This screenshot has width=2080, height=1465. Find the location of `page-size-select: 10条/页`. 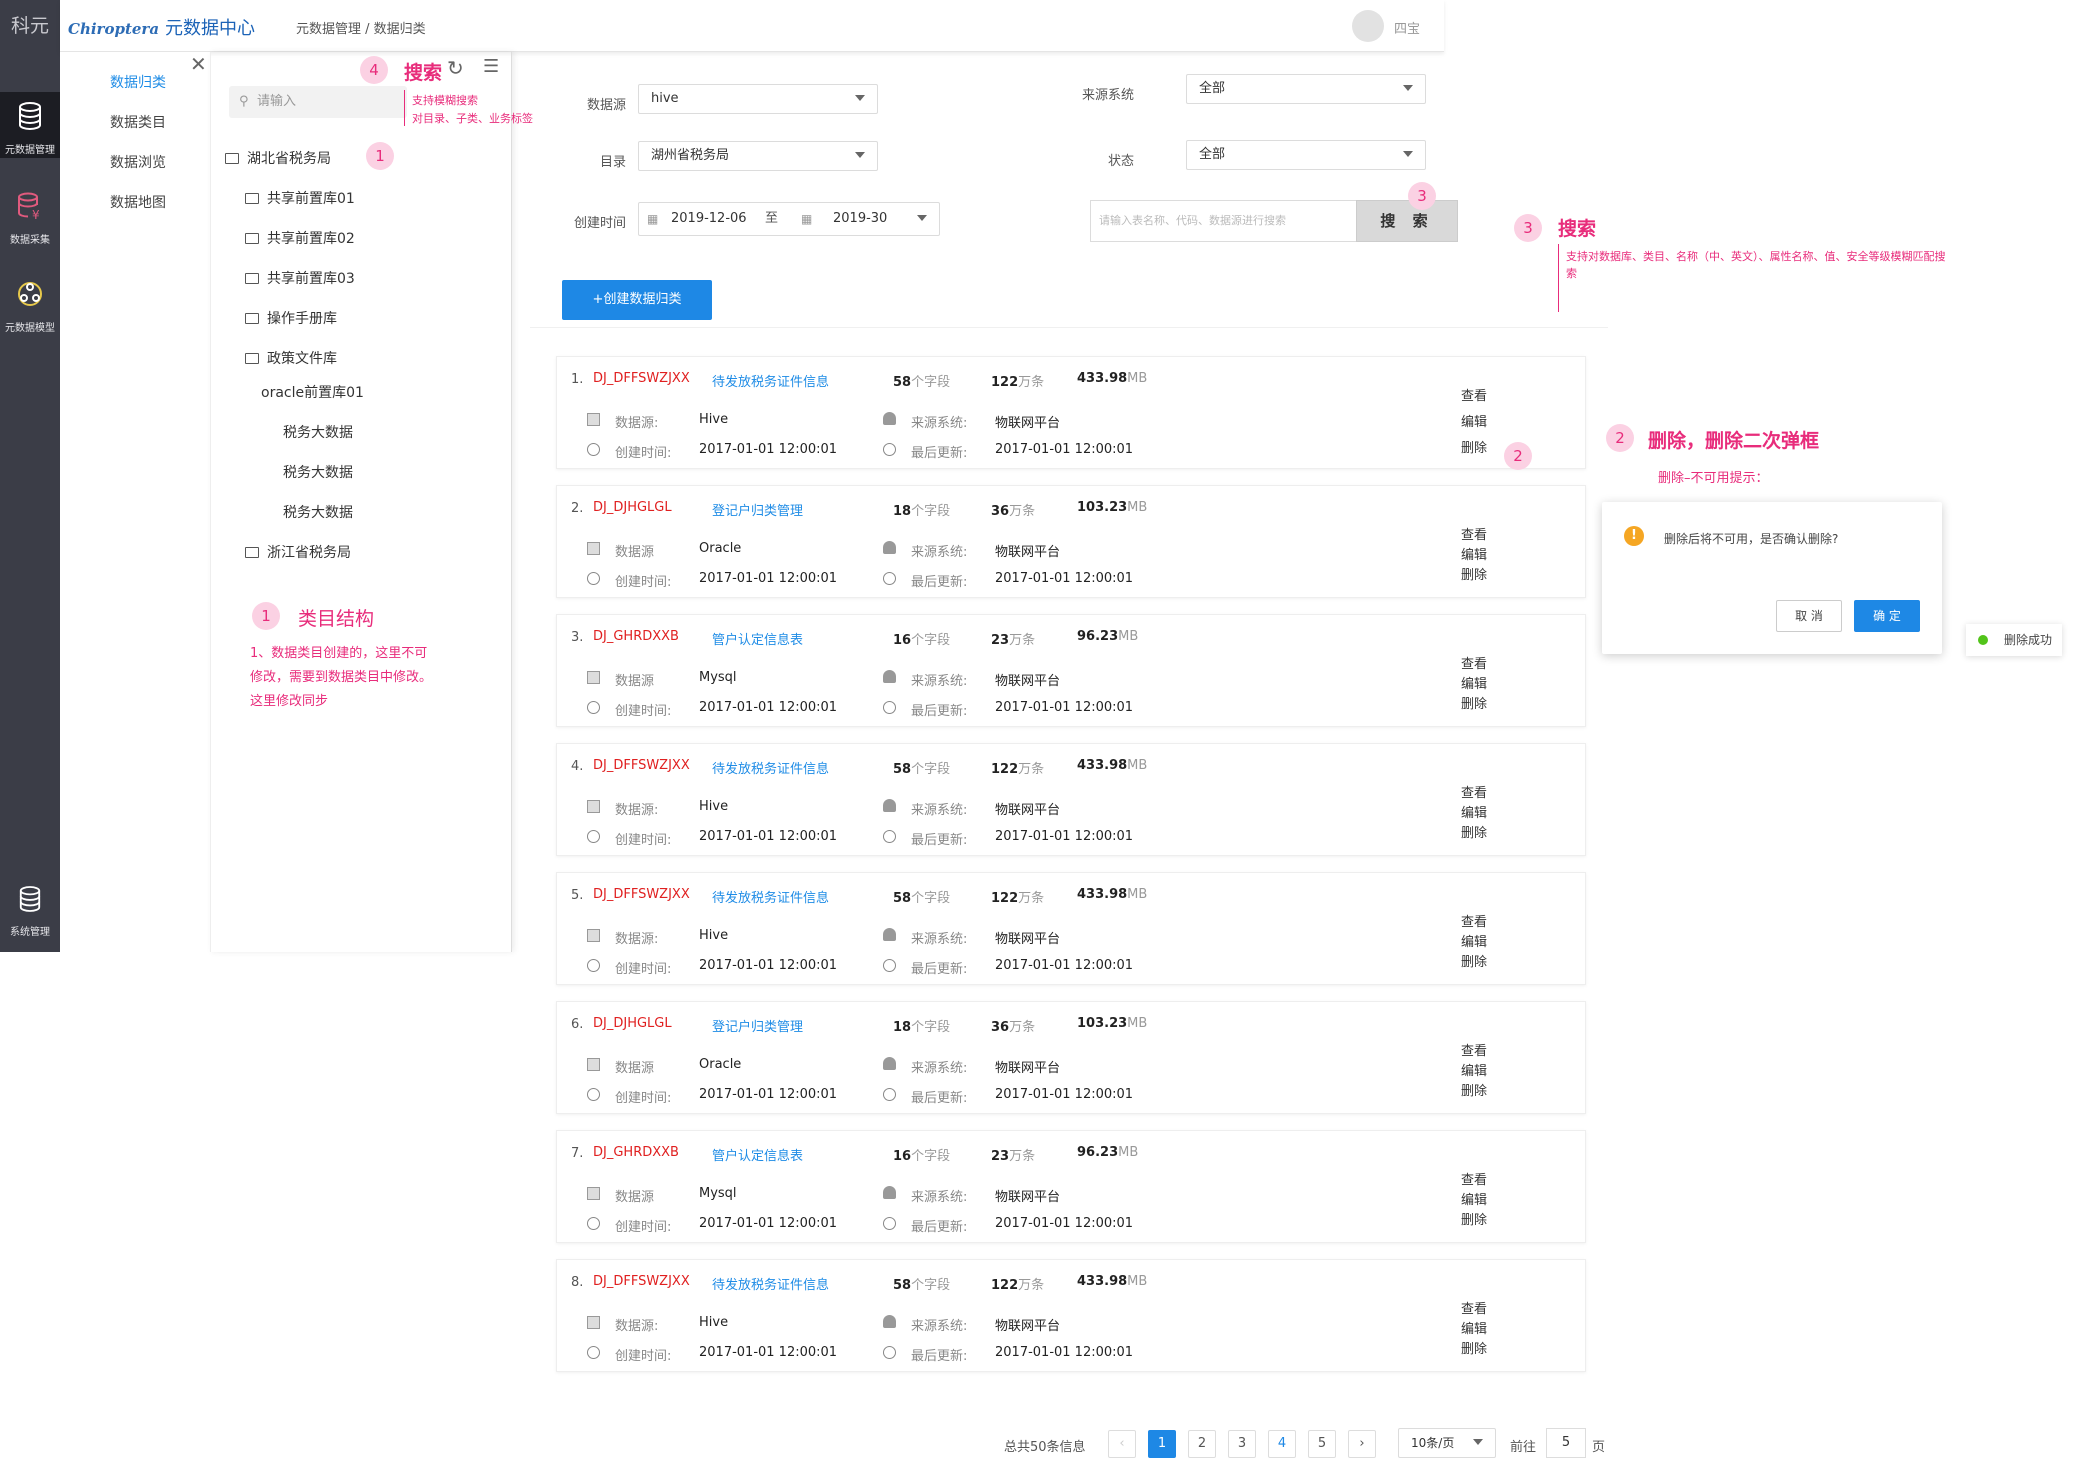

page-size-select: 10条/页 is located at coordinates (1447, 1443).